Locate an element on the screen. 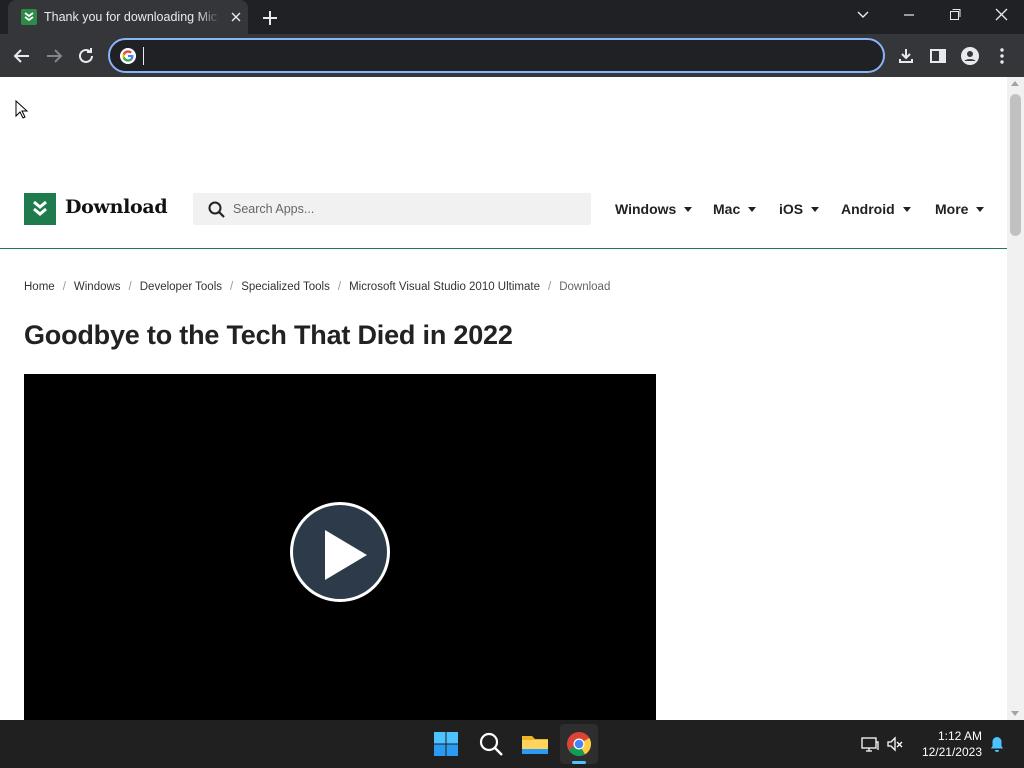  scroll-up-icon is located at coordinates (1015, 83).